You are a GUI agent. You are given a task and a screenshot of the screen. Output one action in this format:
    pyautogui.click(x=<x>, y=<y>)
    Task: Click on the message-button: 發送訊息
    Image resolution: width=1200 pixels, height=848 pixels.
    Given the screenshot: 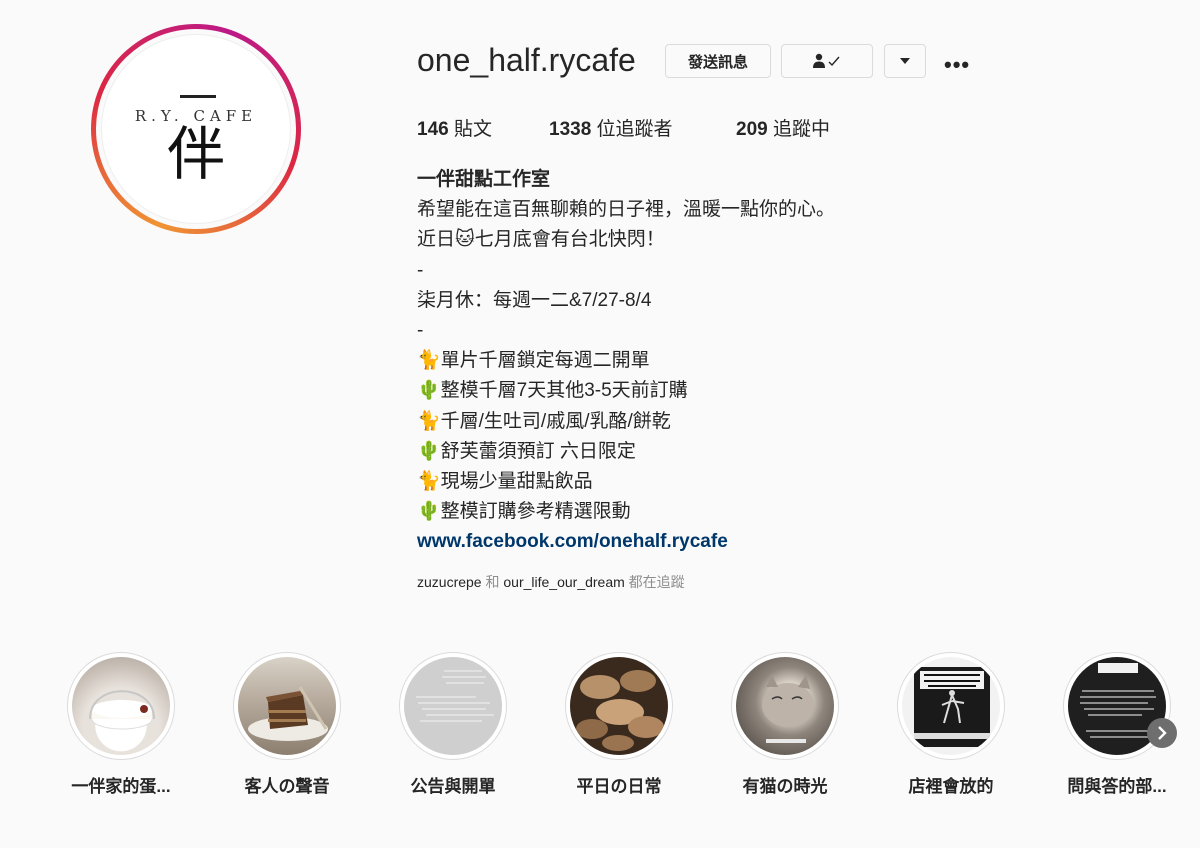 What is the action you would take?
    pyautogui.click(x=718, y=61)
    